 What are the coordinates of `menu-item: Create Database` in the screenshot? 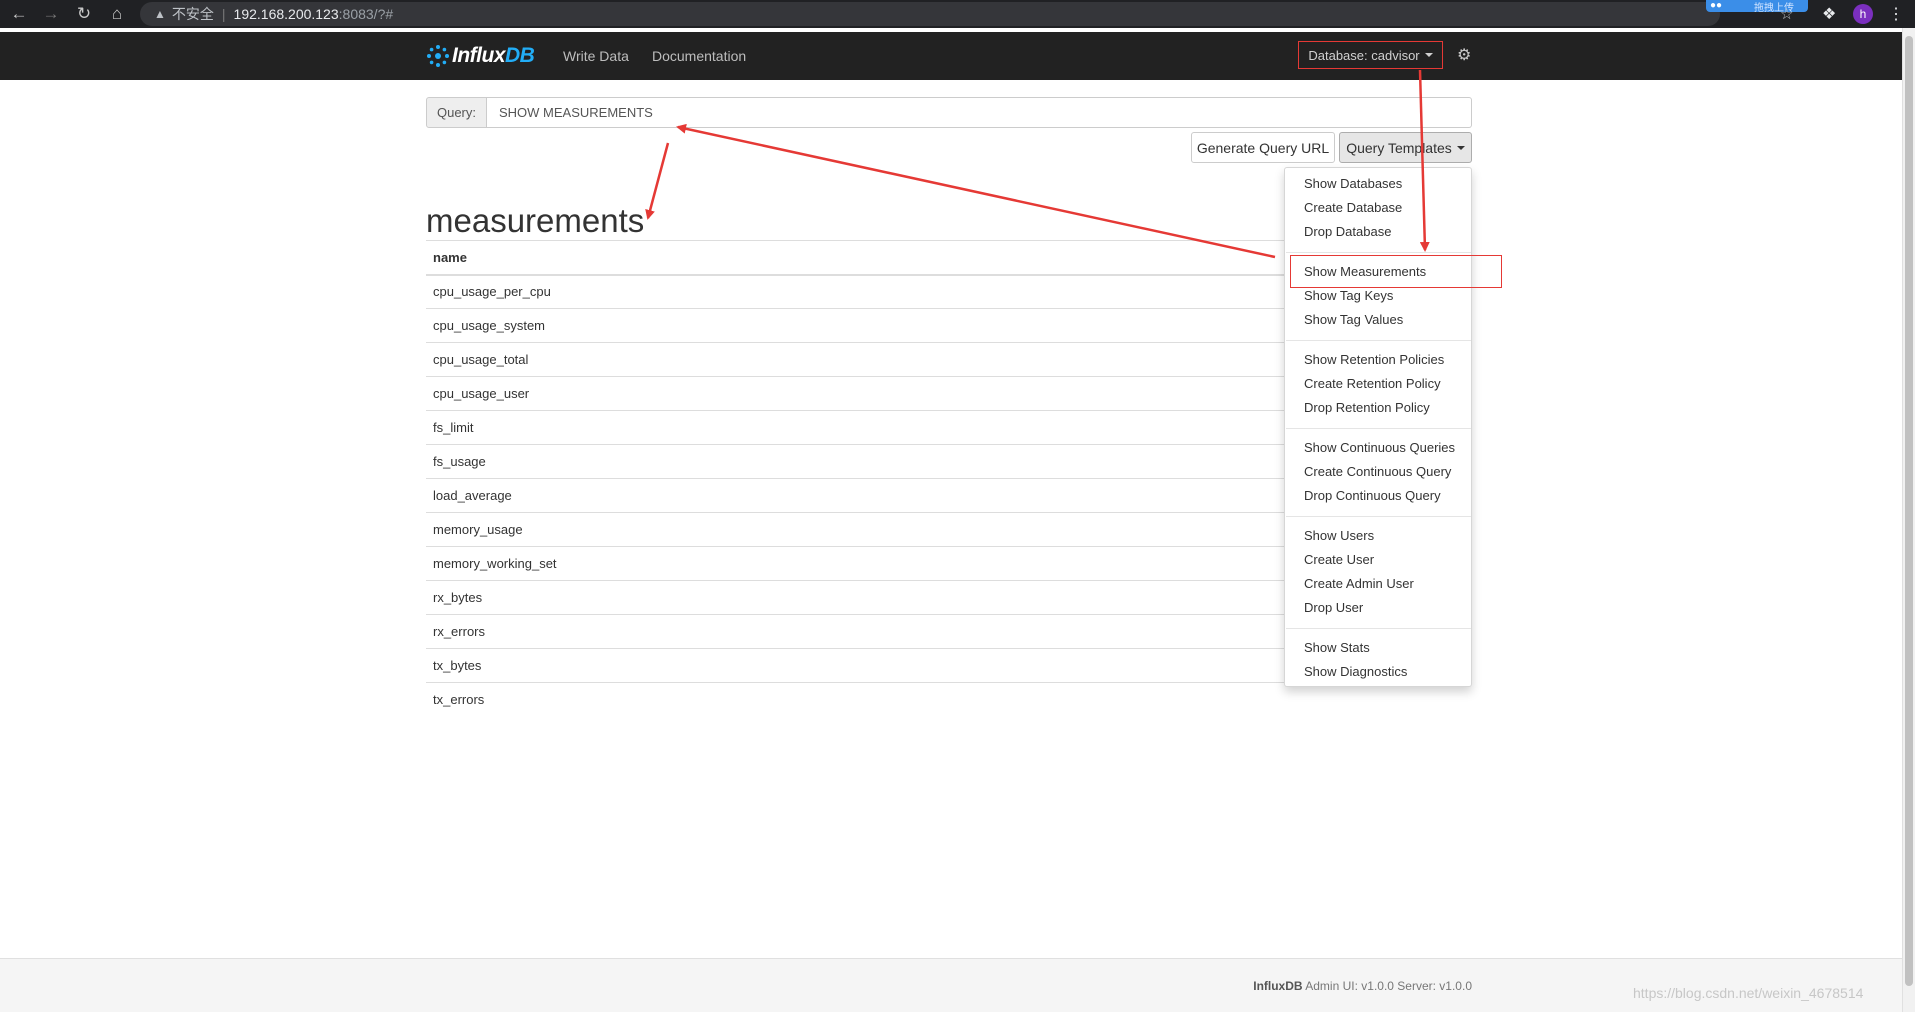 It's located at (1353, 207).